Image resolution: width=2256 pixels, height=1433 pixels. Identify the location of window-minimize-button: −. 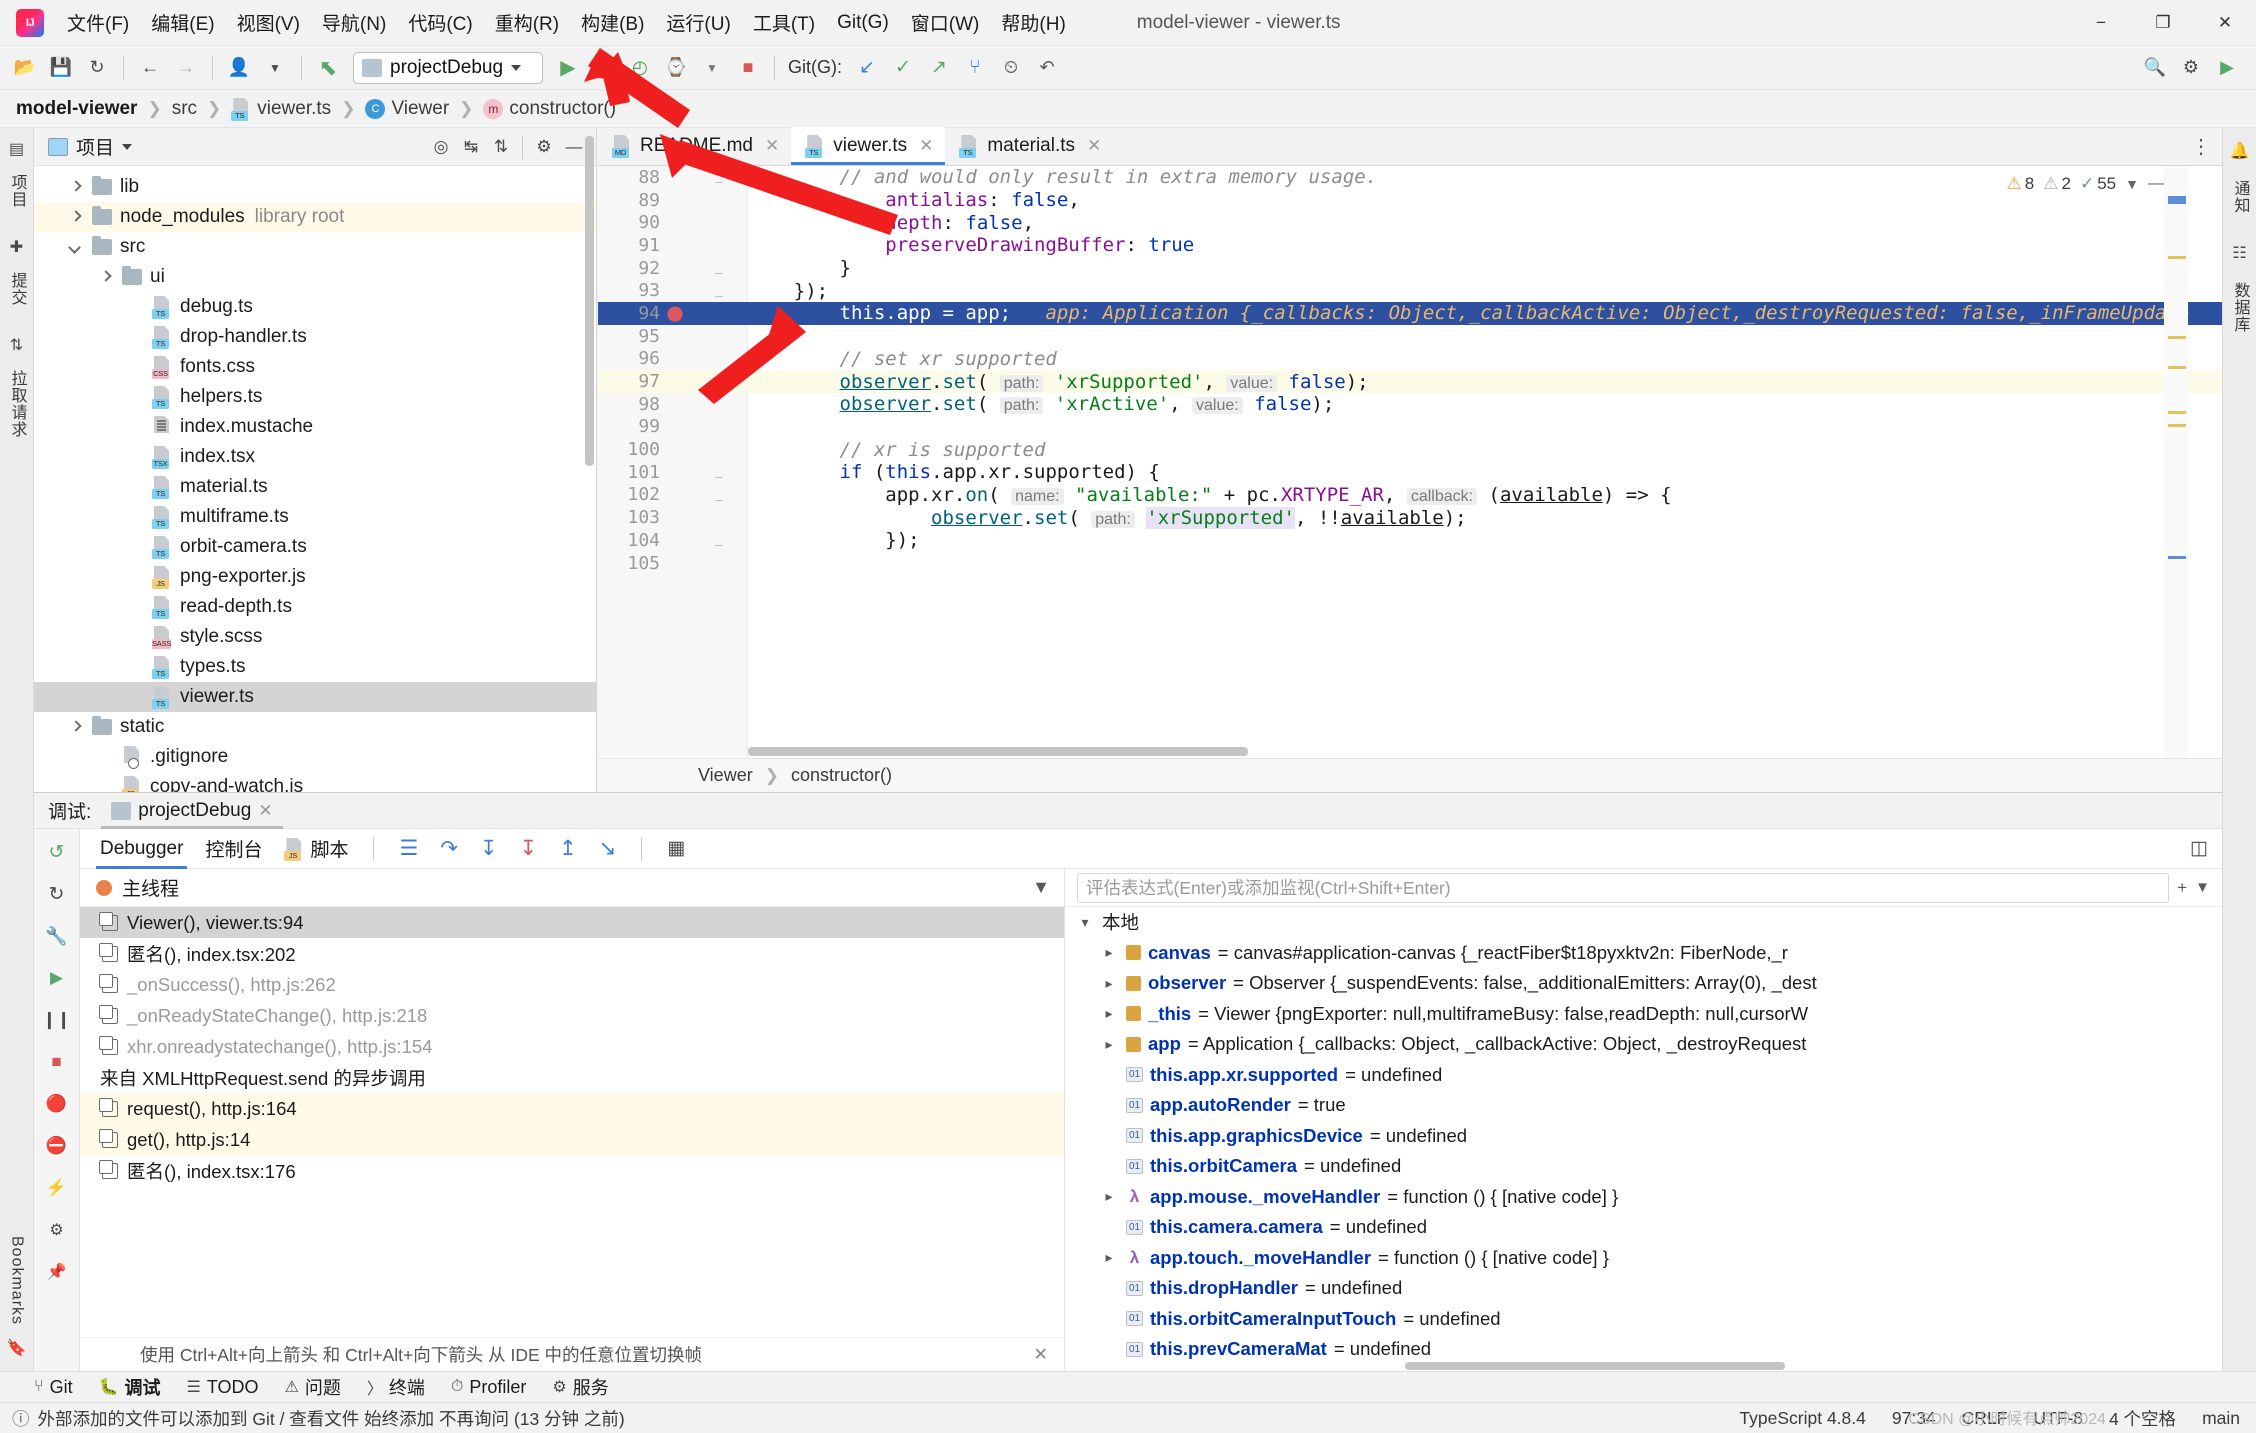
(2101, 23).